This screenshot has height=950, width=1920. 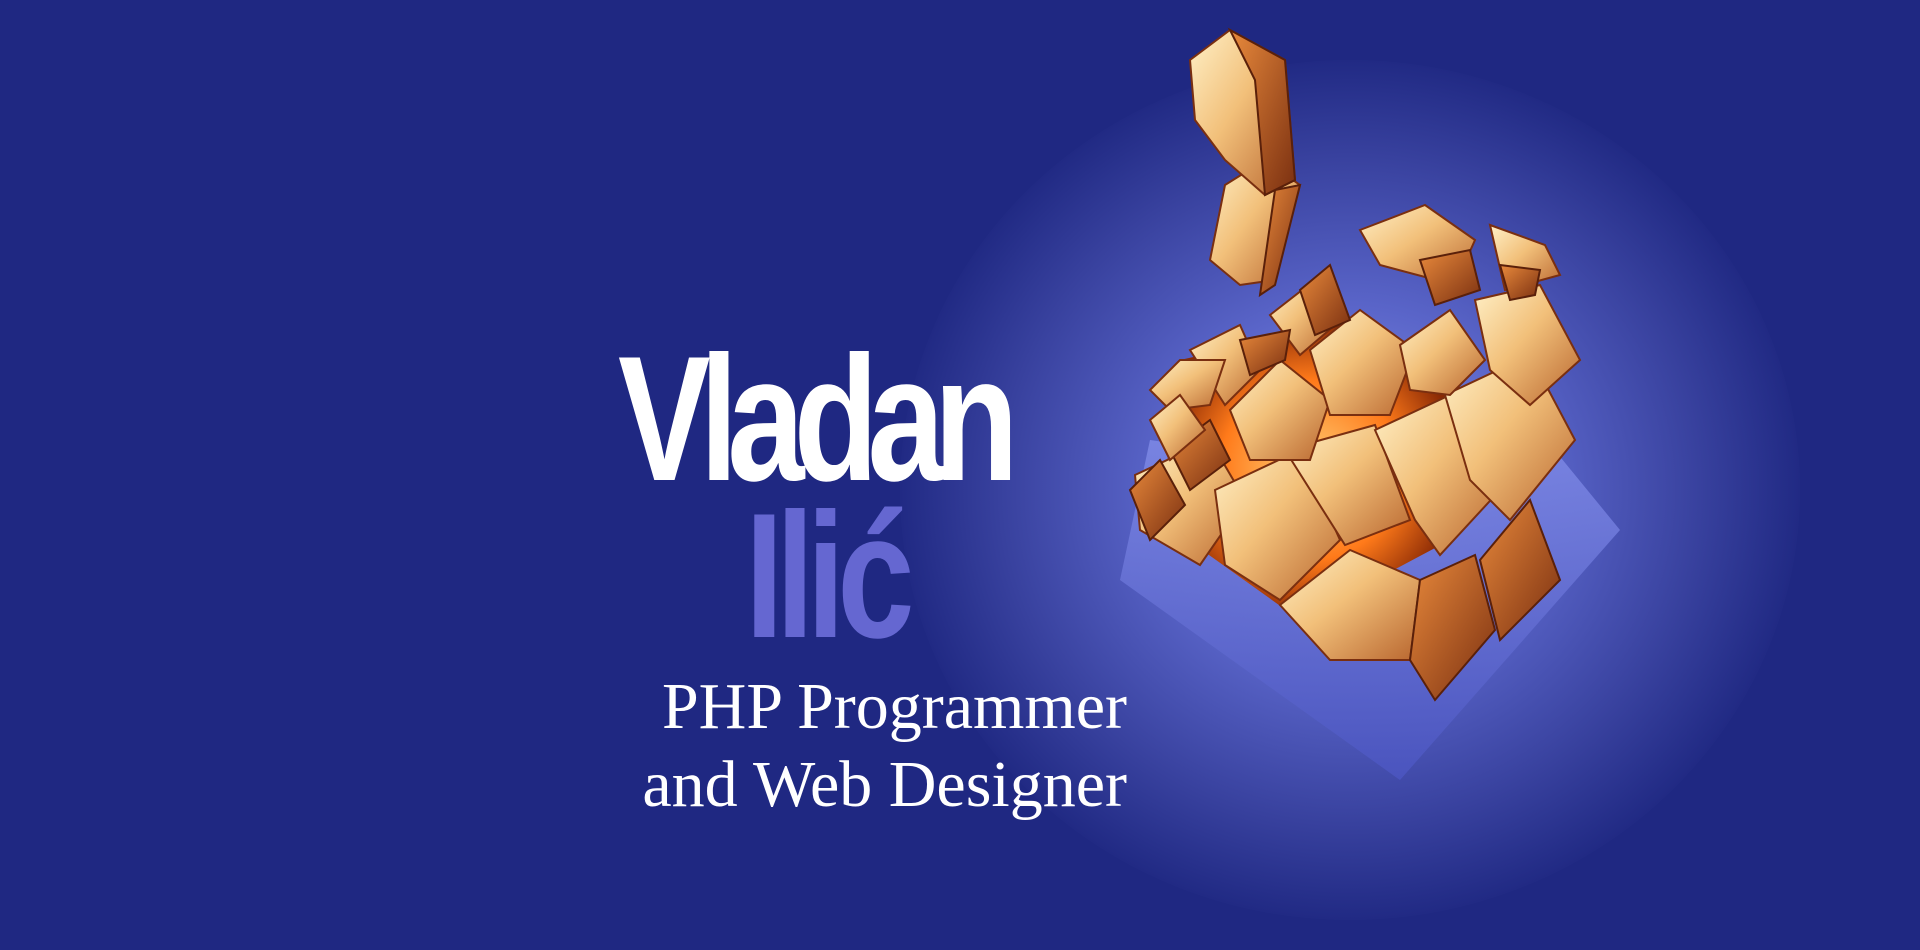 What do you see at coordinates (884, 746) in the screenshot?
I see `tagline: PHP Programmer and Web Designer` at bounding box center [884, 746].